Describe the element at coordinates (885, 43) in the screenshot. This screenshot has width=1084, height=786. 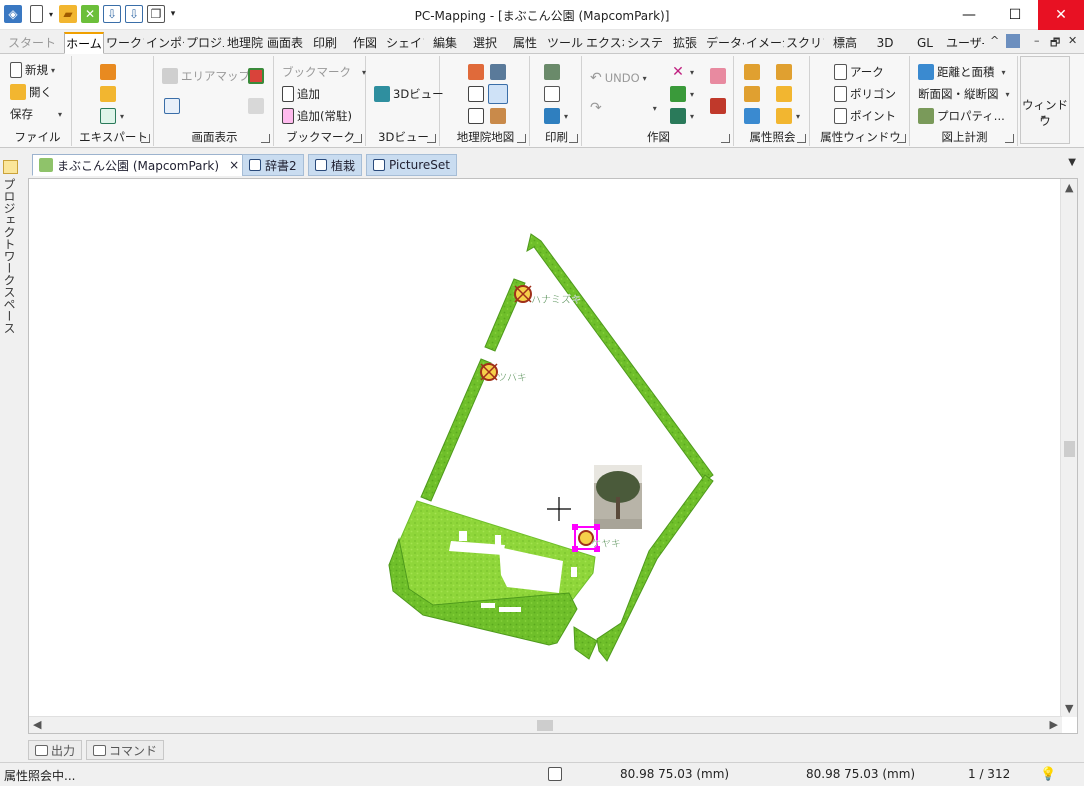
I see `tab-3d: 3D` at that location.